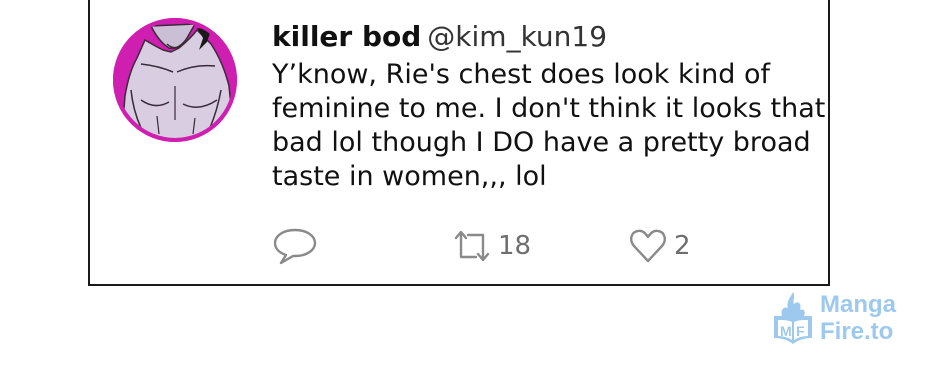 The width and height of the screenshot is (940, 378). I want to click on tweet-text-line: taste in women,,, lol, so click(409, 176).